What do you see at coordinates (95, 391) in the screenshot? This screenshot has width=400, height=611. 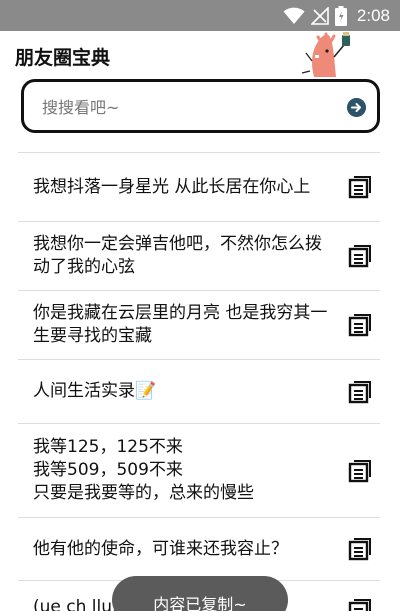 I see `list-item-text: 人间生活实录📝` at bounding box center [95, 391].